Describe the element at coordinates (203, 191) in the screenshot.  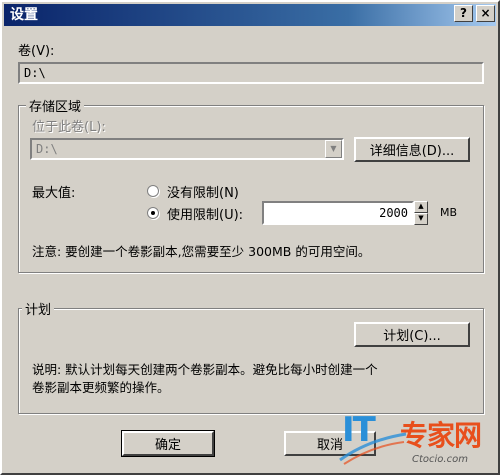
I see `no-limit-label: 没有限制(N)` at that location.